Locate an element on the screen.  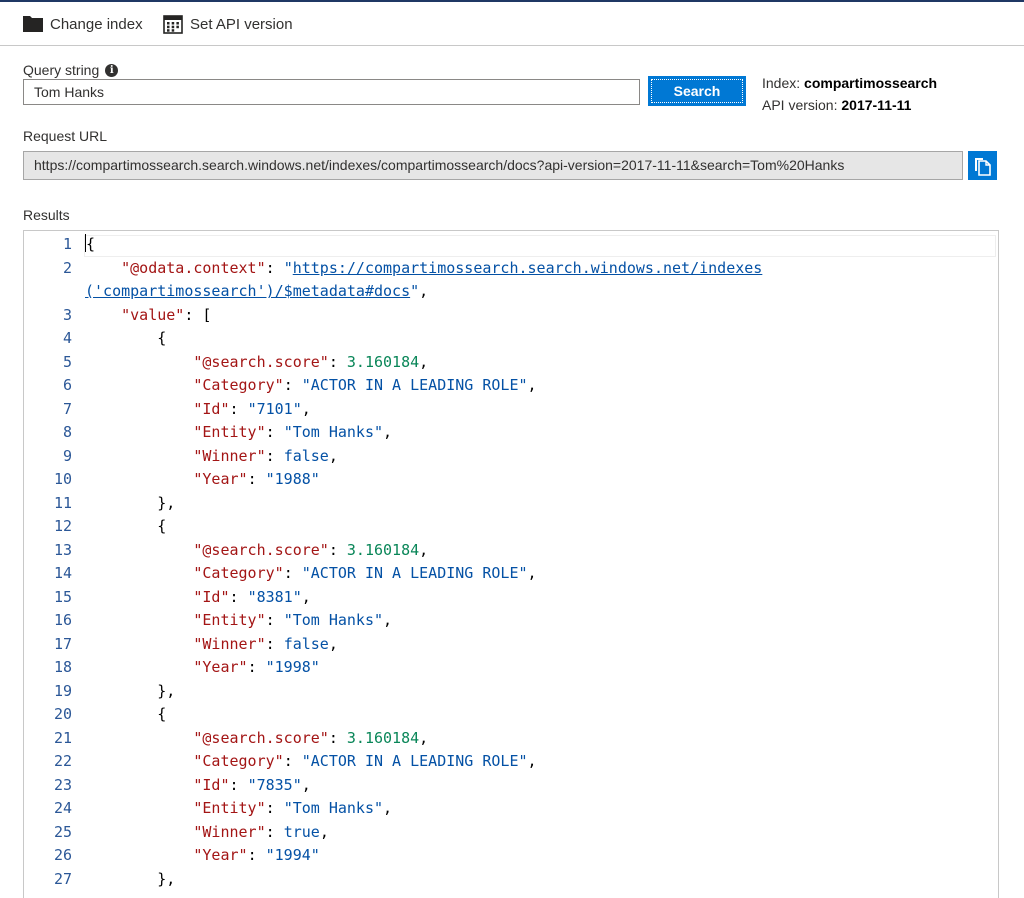
code-line: 3 "value": [ is located at coordinates (511, 316).